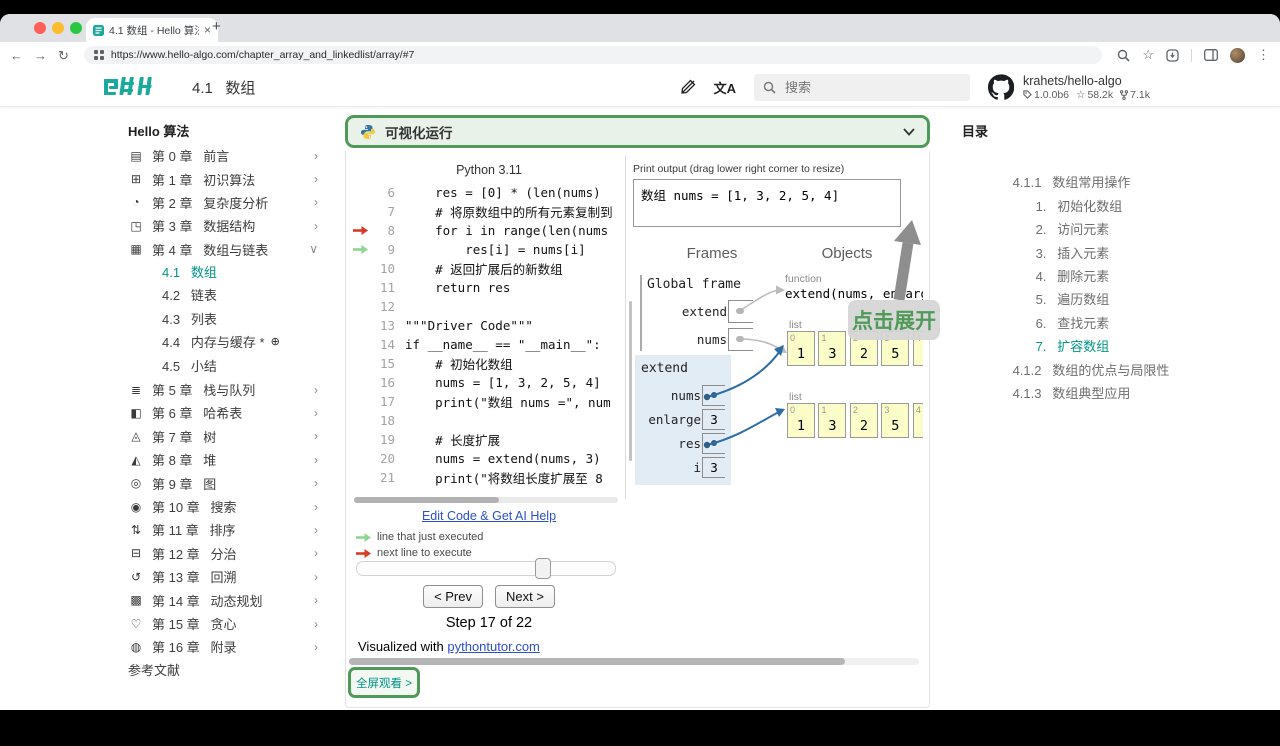  What do you see at coordinates (1148, 55) in the screenshot?
I see `bookmark-star-icon: ☆` at bounding box center [1148, 55].